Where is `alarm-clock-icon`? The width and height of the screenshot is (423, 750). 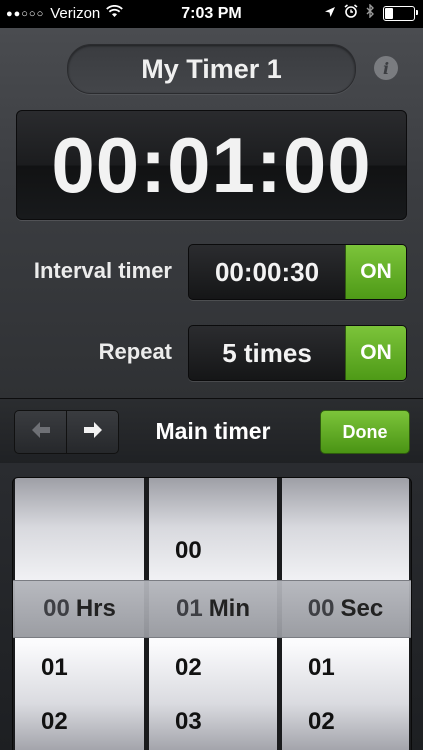
alarm-clock-icon is located at coordinates (351, 13).